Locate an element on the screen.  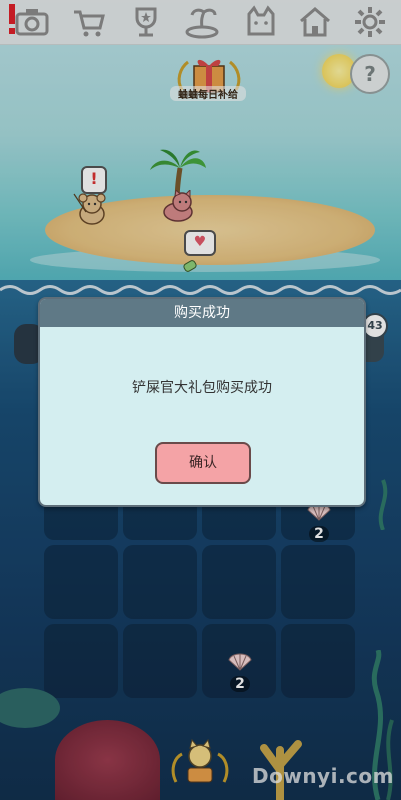
dialog-title: 购买成功 is located at coordinates (202, 313).